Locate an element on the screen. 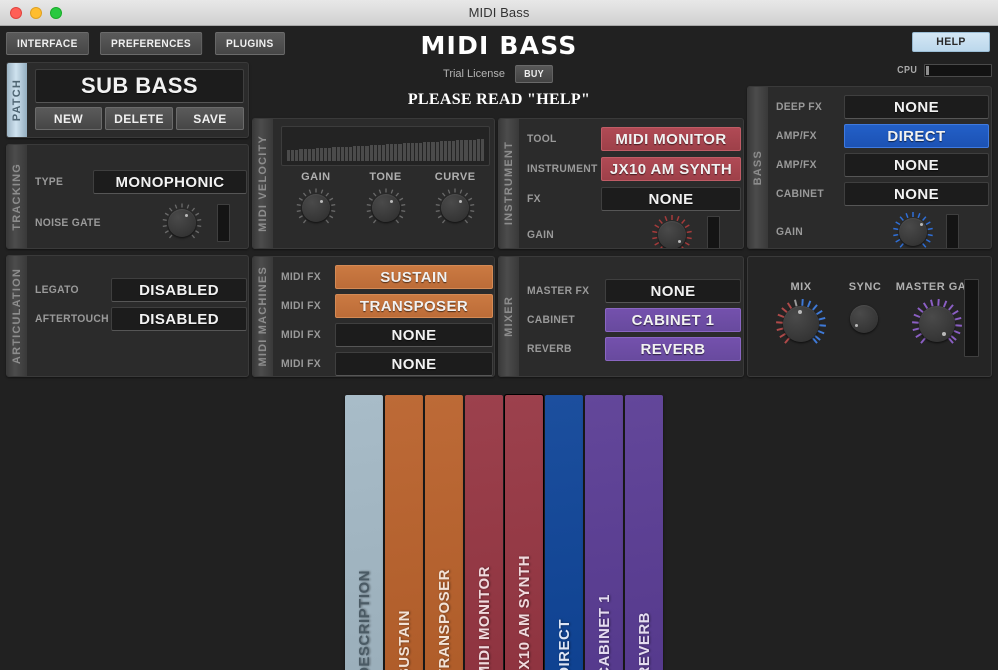 The image size is (998, 670). midi-fx-value-4: NONE is located at coordinates (414, 364).